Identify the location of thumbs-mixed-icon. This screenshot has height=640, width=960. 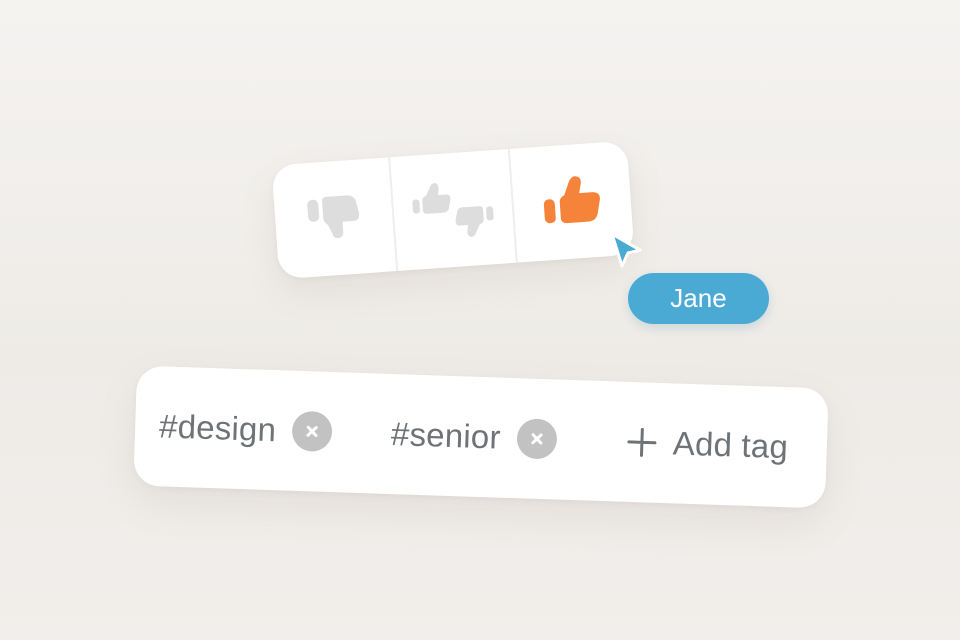
(453, 210).